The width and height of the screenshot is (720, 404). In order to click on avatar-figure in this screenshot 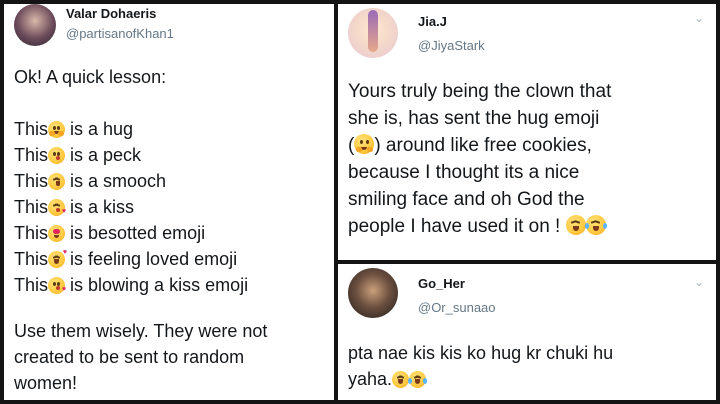, I will do `click(373, 31)`.